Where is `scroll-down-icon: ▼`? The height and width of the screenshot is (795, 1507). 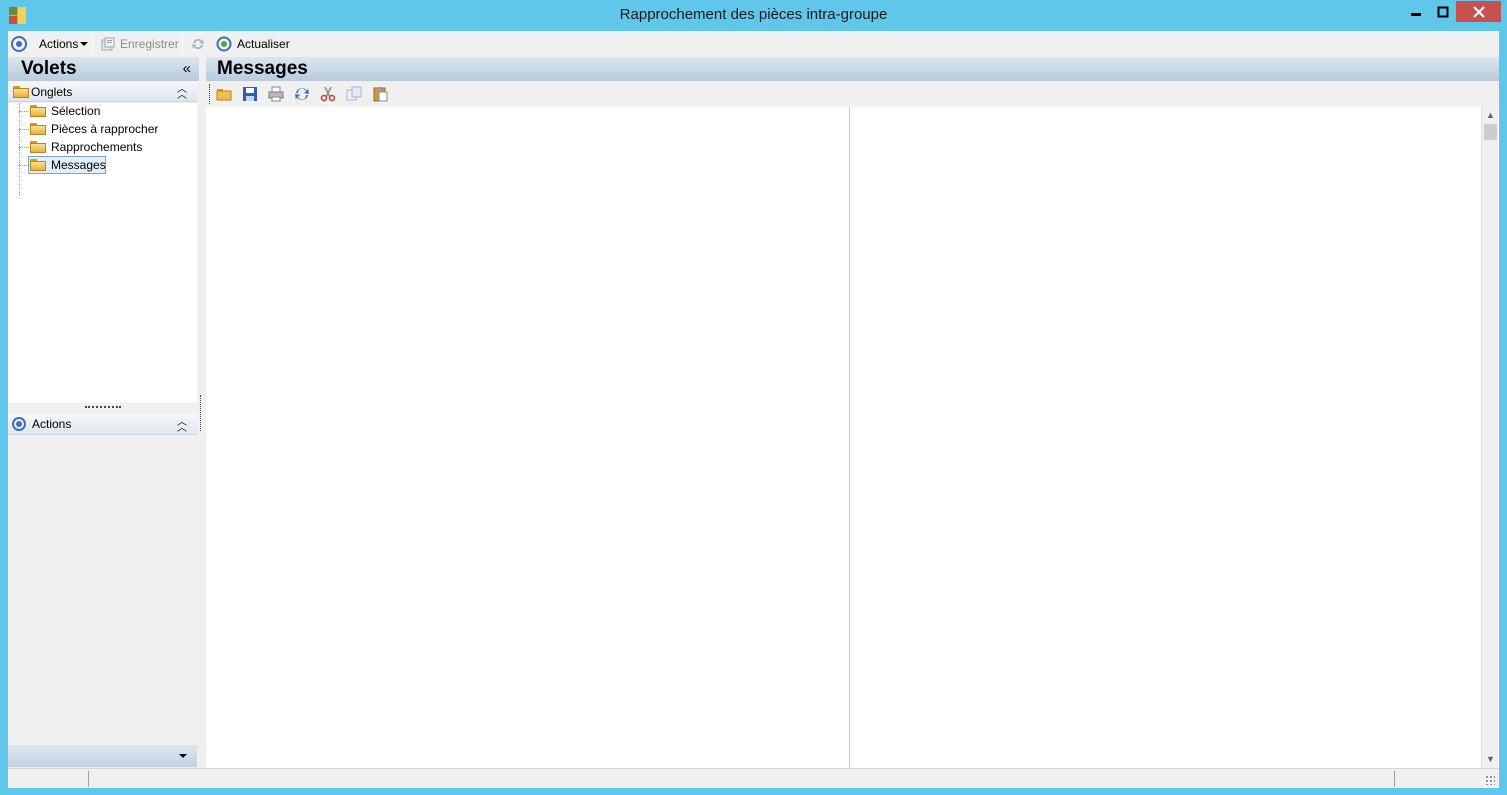
scroll-down-icon: ▼ is located at coordinates (1490, 759).